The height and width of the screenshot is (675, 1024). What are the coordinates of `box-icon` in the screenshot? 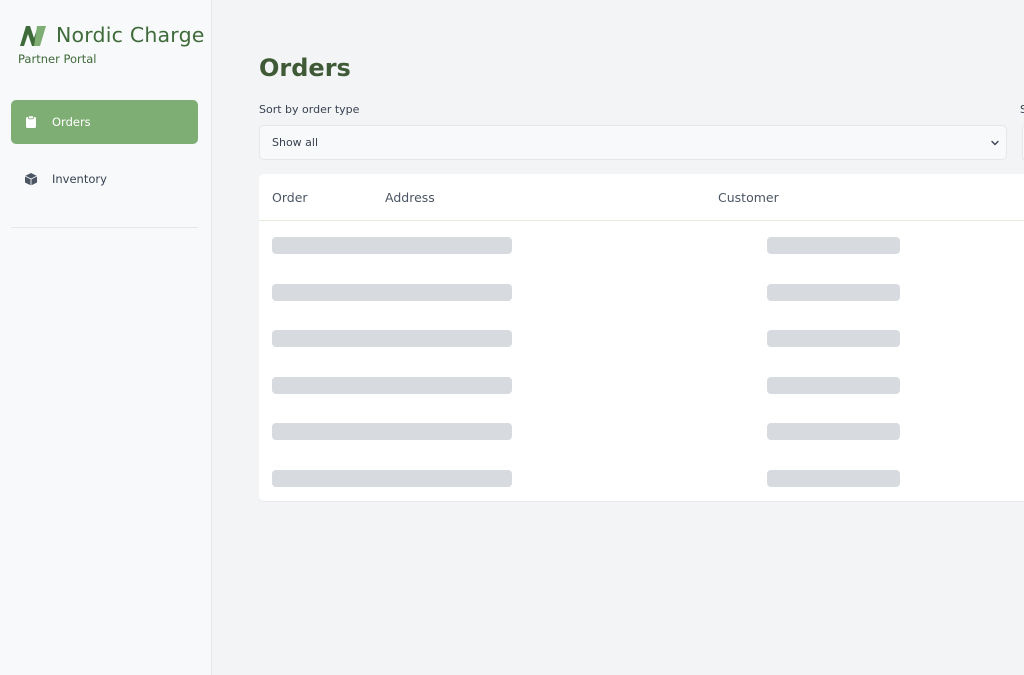 It's located at (31, 179).